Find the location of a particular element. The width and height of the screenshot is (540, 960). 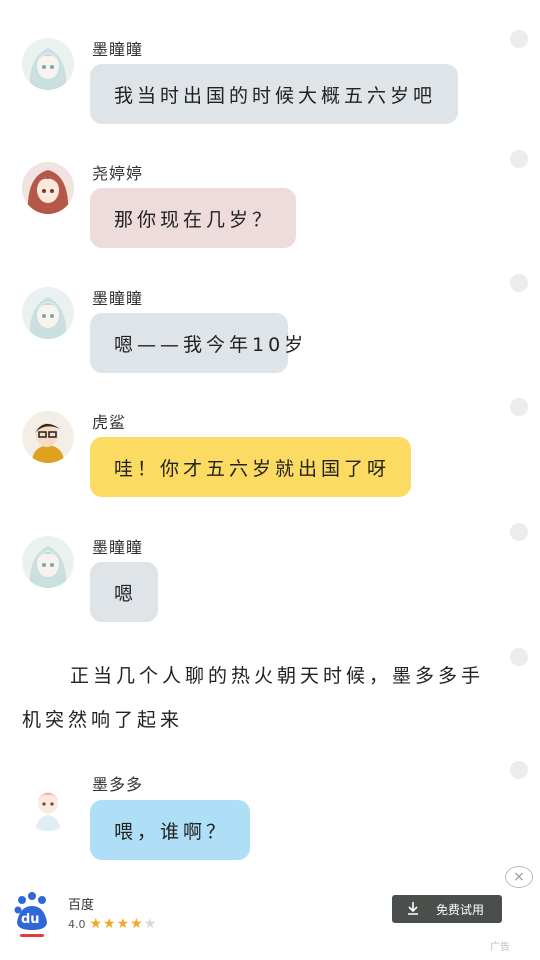

boy-pink-hair-avatar-icon is located at coordinates (48, 805).